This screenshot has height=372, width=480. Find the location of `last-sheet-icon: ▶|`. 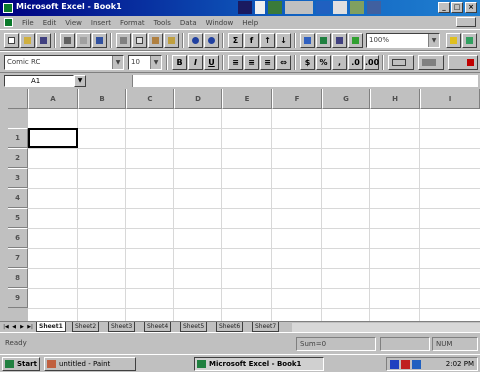

last-sheet-icon: ▶| is located at coordinates (30, 327).